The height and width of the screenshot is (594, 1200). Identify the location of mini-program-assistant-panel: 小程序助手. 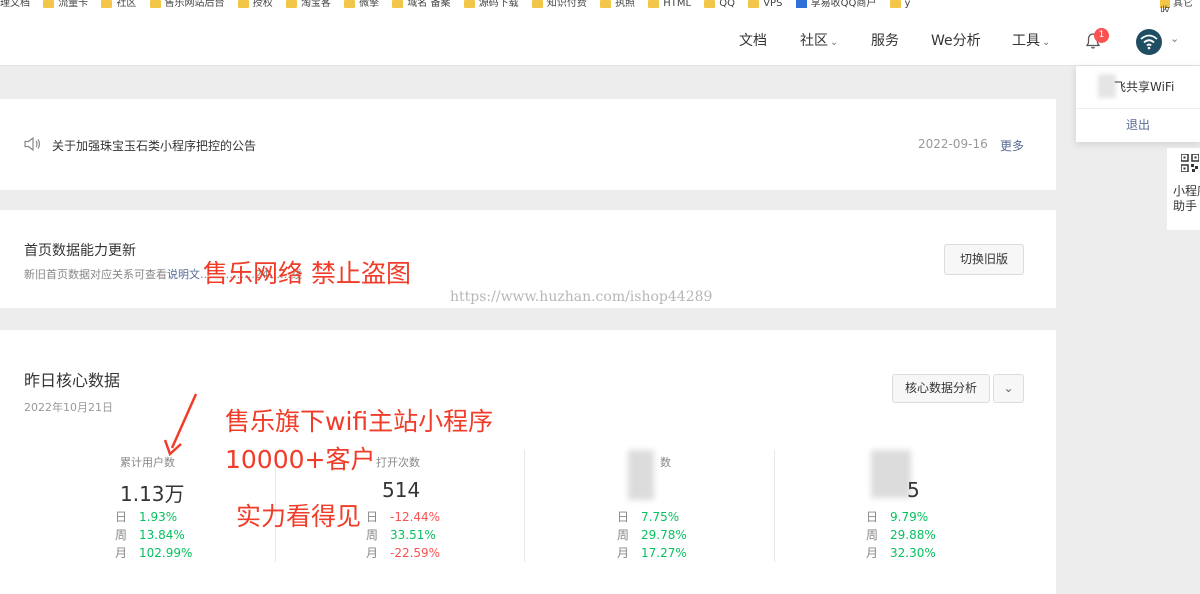
(1183, 189).